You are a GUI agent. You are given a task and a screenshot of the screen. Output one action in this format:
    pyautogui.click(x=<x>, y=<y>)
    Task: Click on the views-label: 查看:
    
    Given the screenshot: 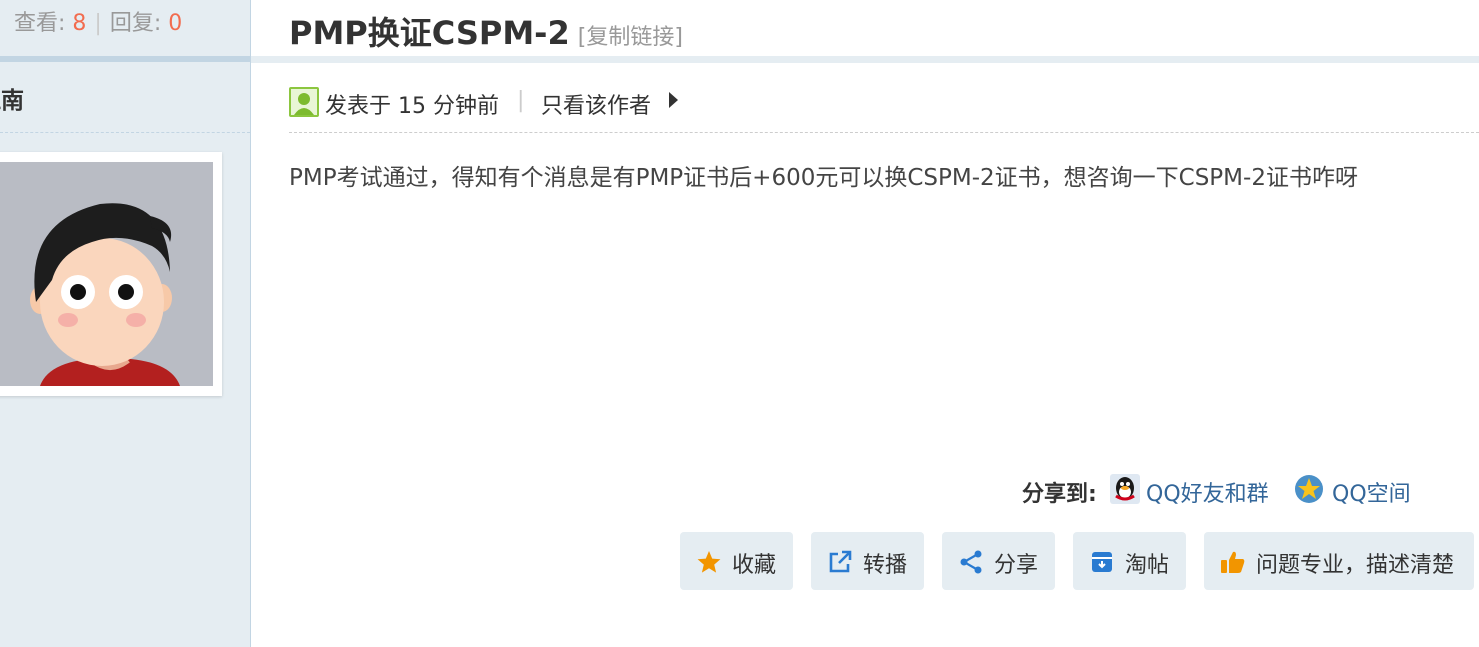 What is the action you would take?
    pyautogui.click(x=40, y=23)
    